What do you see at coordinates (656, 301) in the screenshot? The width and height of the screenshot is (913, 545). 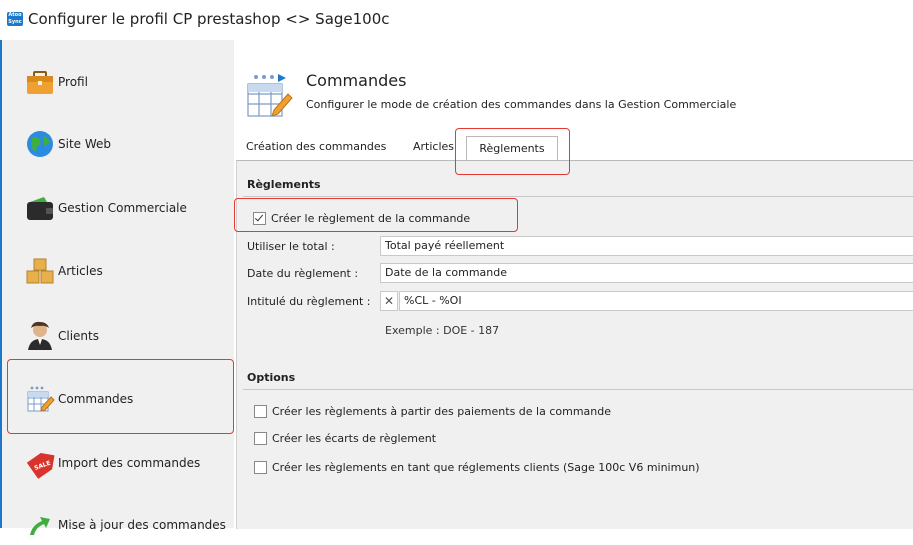 I see `intitule-reglement-input: %CL - %OI` at bounding box center [656, 301].